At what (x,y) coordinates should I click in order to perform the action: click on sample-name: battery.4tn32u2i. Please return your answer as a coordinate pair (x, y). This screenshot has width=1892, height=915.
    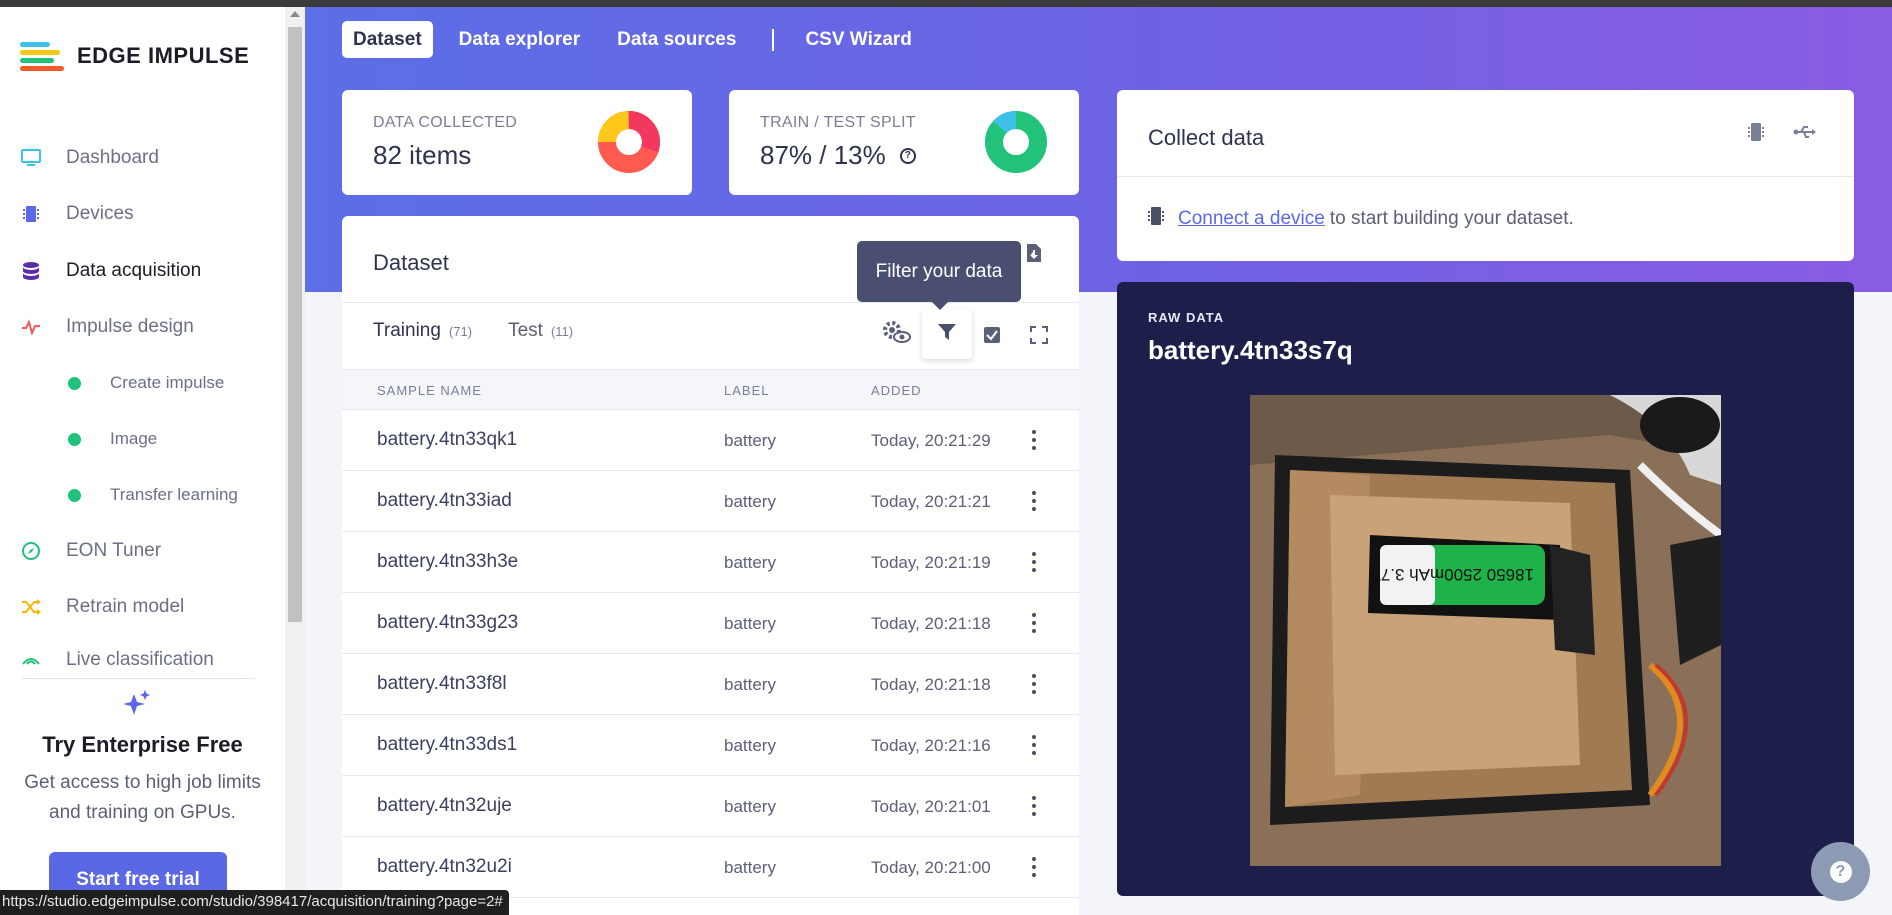
    Looking at the image, I should click on (444, 867).